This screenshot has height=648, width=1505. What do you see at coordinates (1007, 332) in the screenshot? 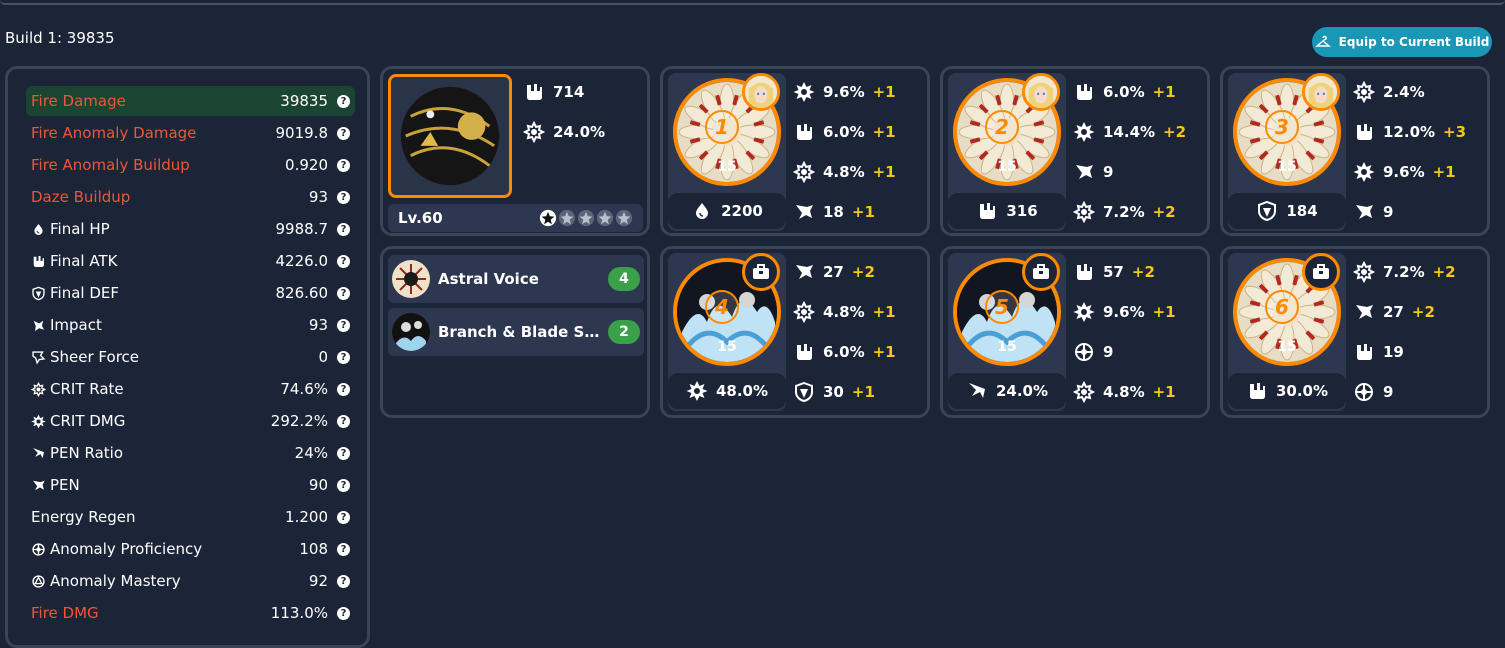
I see `disc-summary: 5 15 24.0%` at bounding box center [1007, 332].